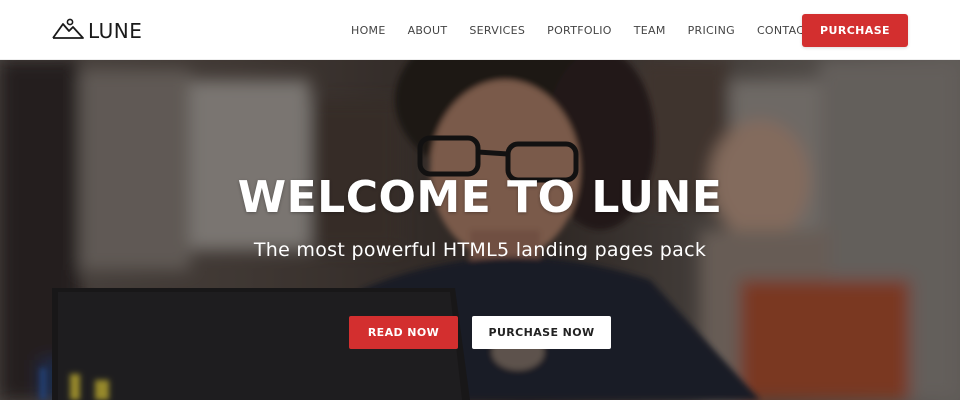 The height and width of the screenshot is (400, 960). What do you see at coordinates (480, 197) in the screenshot?
I see `hero-title: WELCOME TO LUNE` at bounding box center [480, 197].